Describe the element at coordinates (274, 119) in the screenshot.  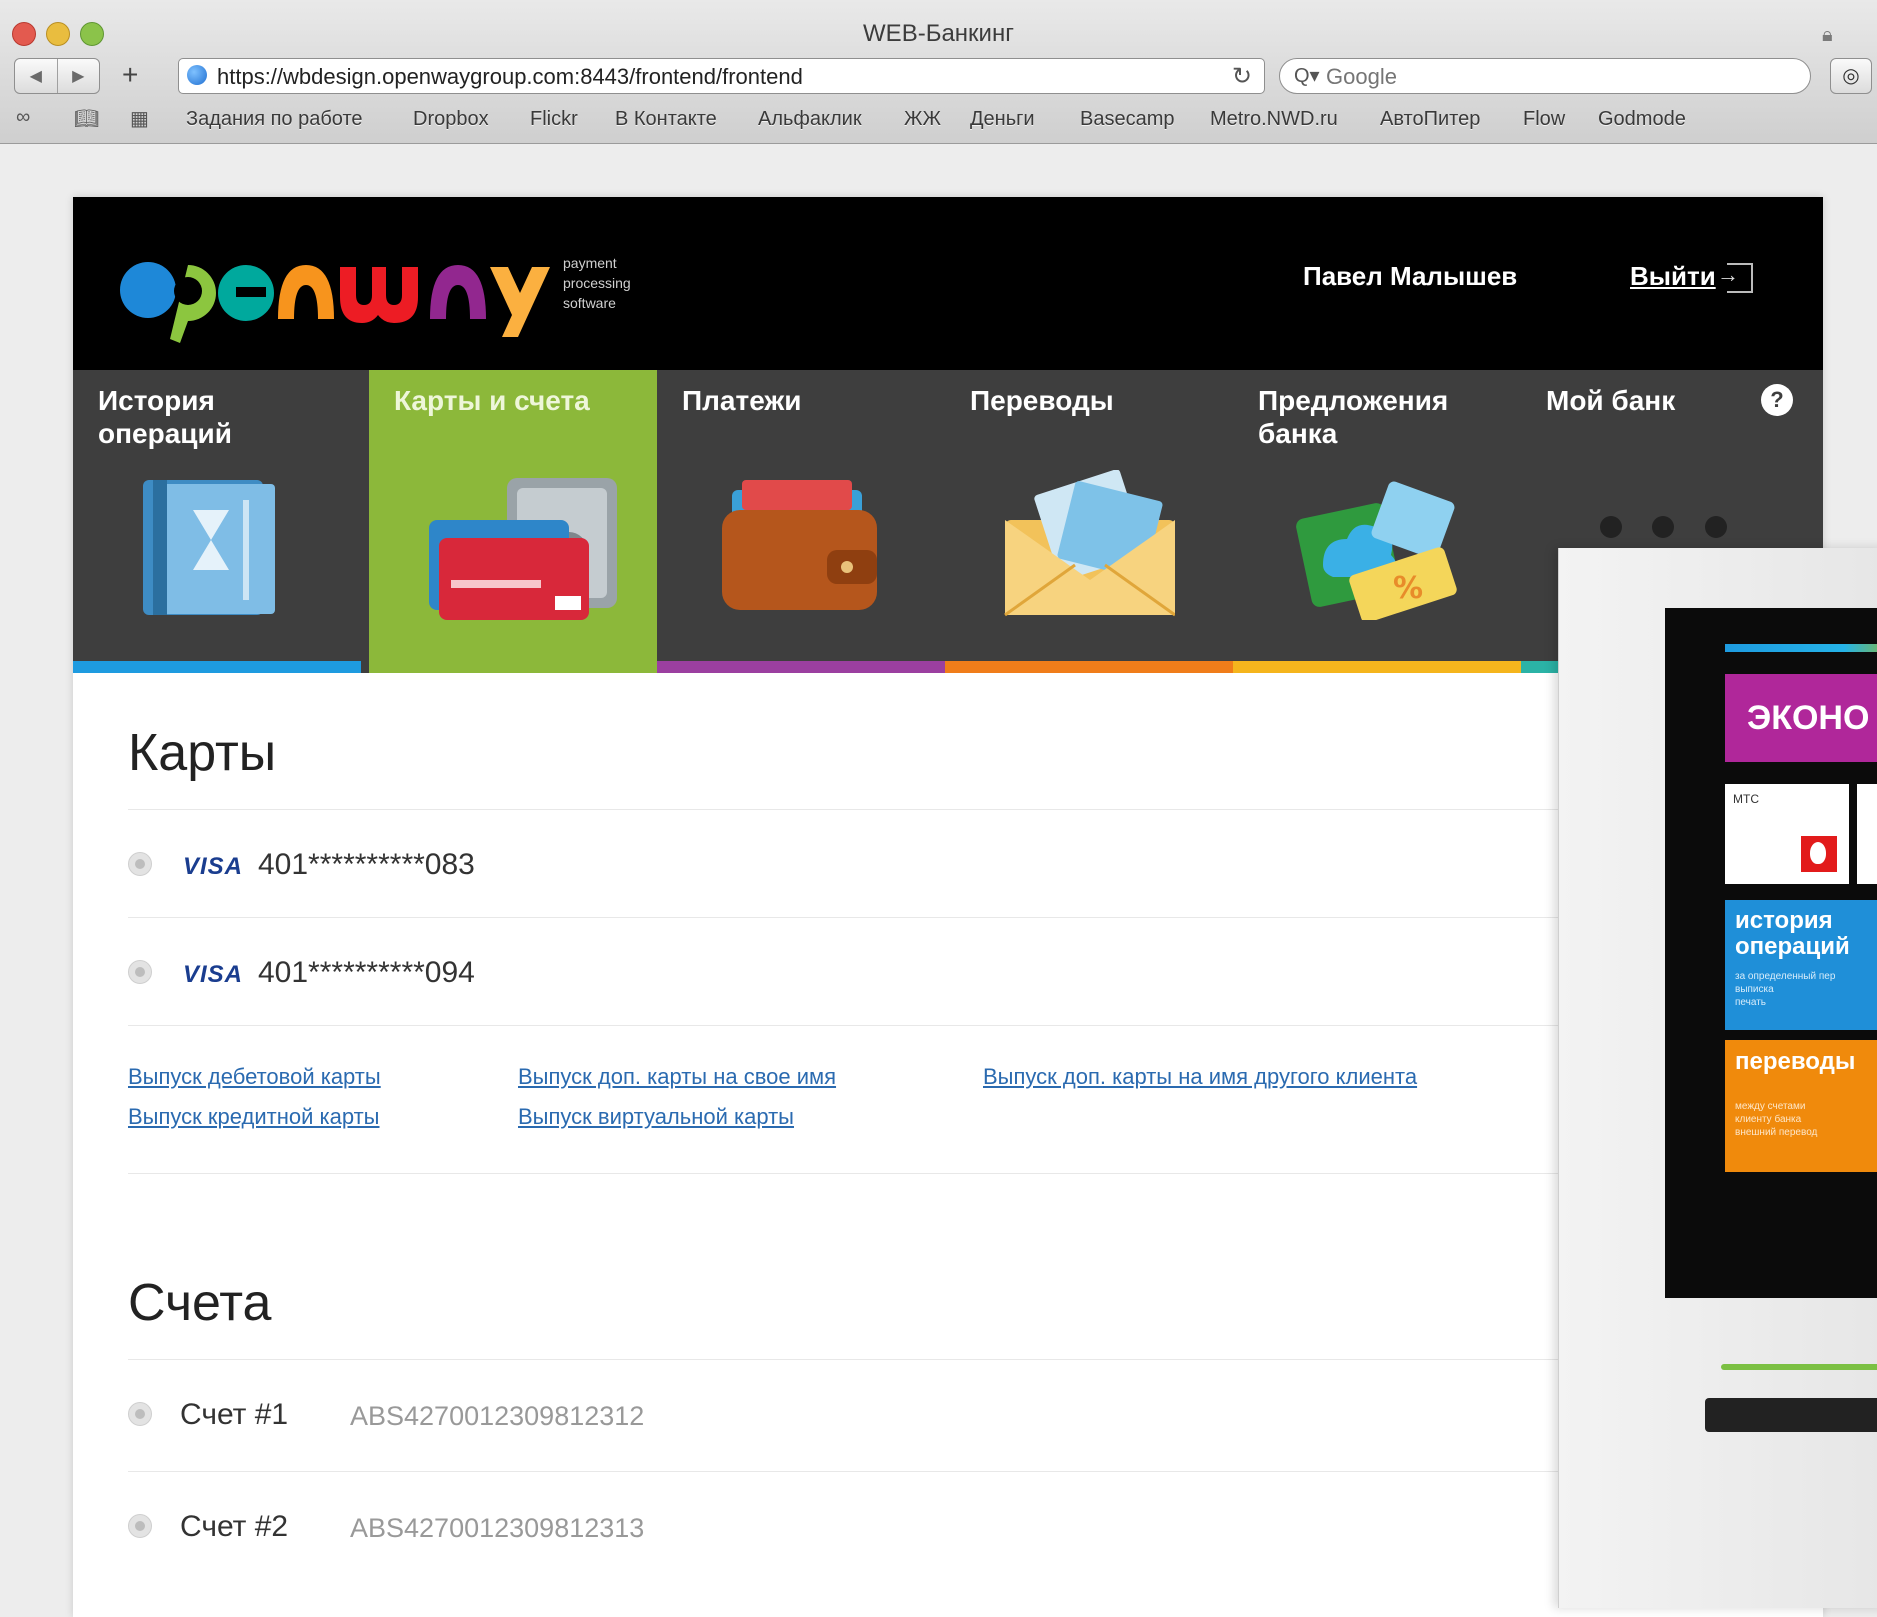
I see `bookmark-item: Задания по работе` at that location.